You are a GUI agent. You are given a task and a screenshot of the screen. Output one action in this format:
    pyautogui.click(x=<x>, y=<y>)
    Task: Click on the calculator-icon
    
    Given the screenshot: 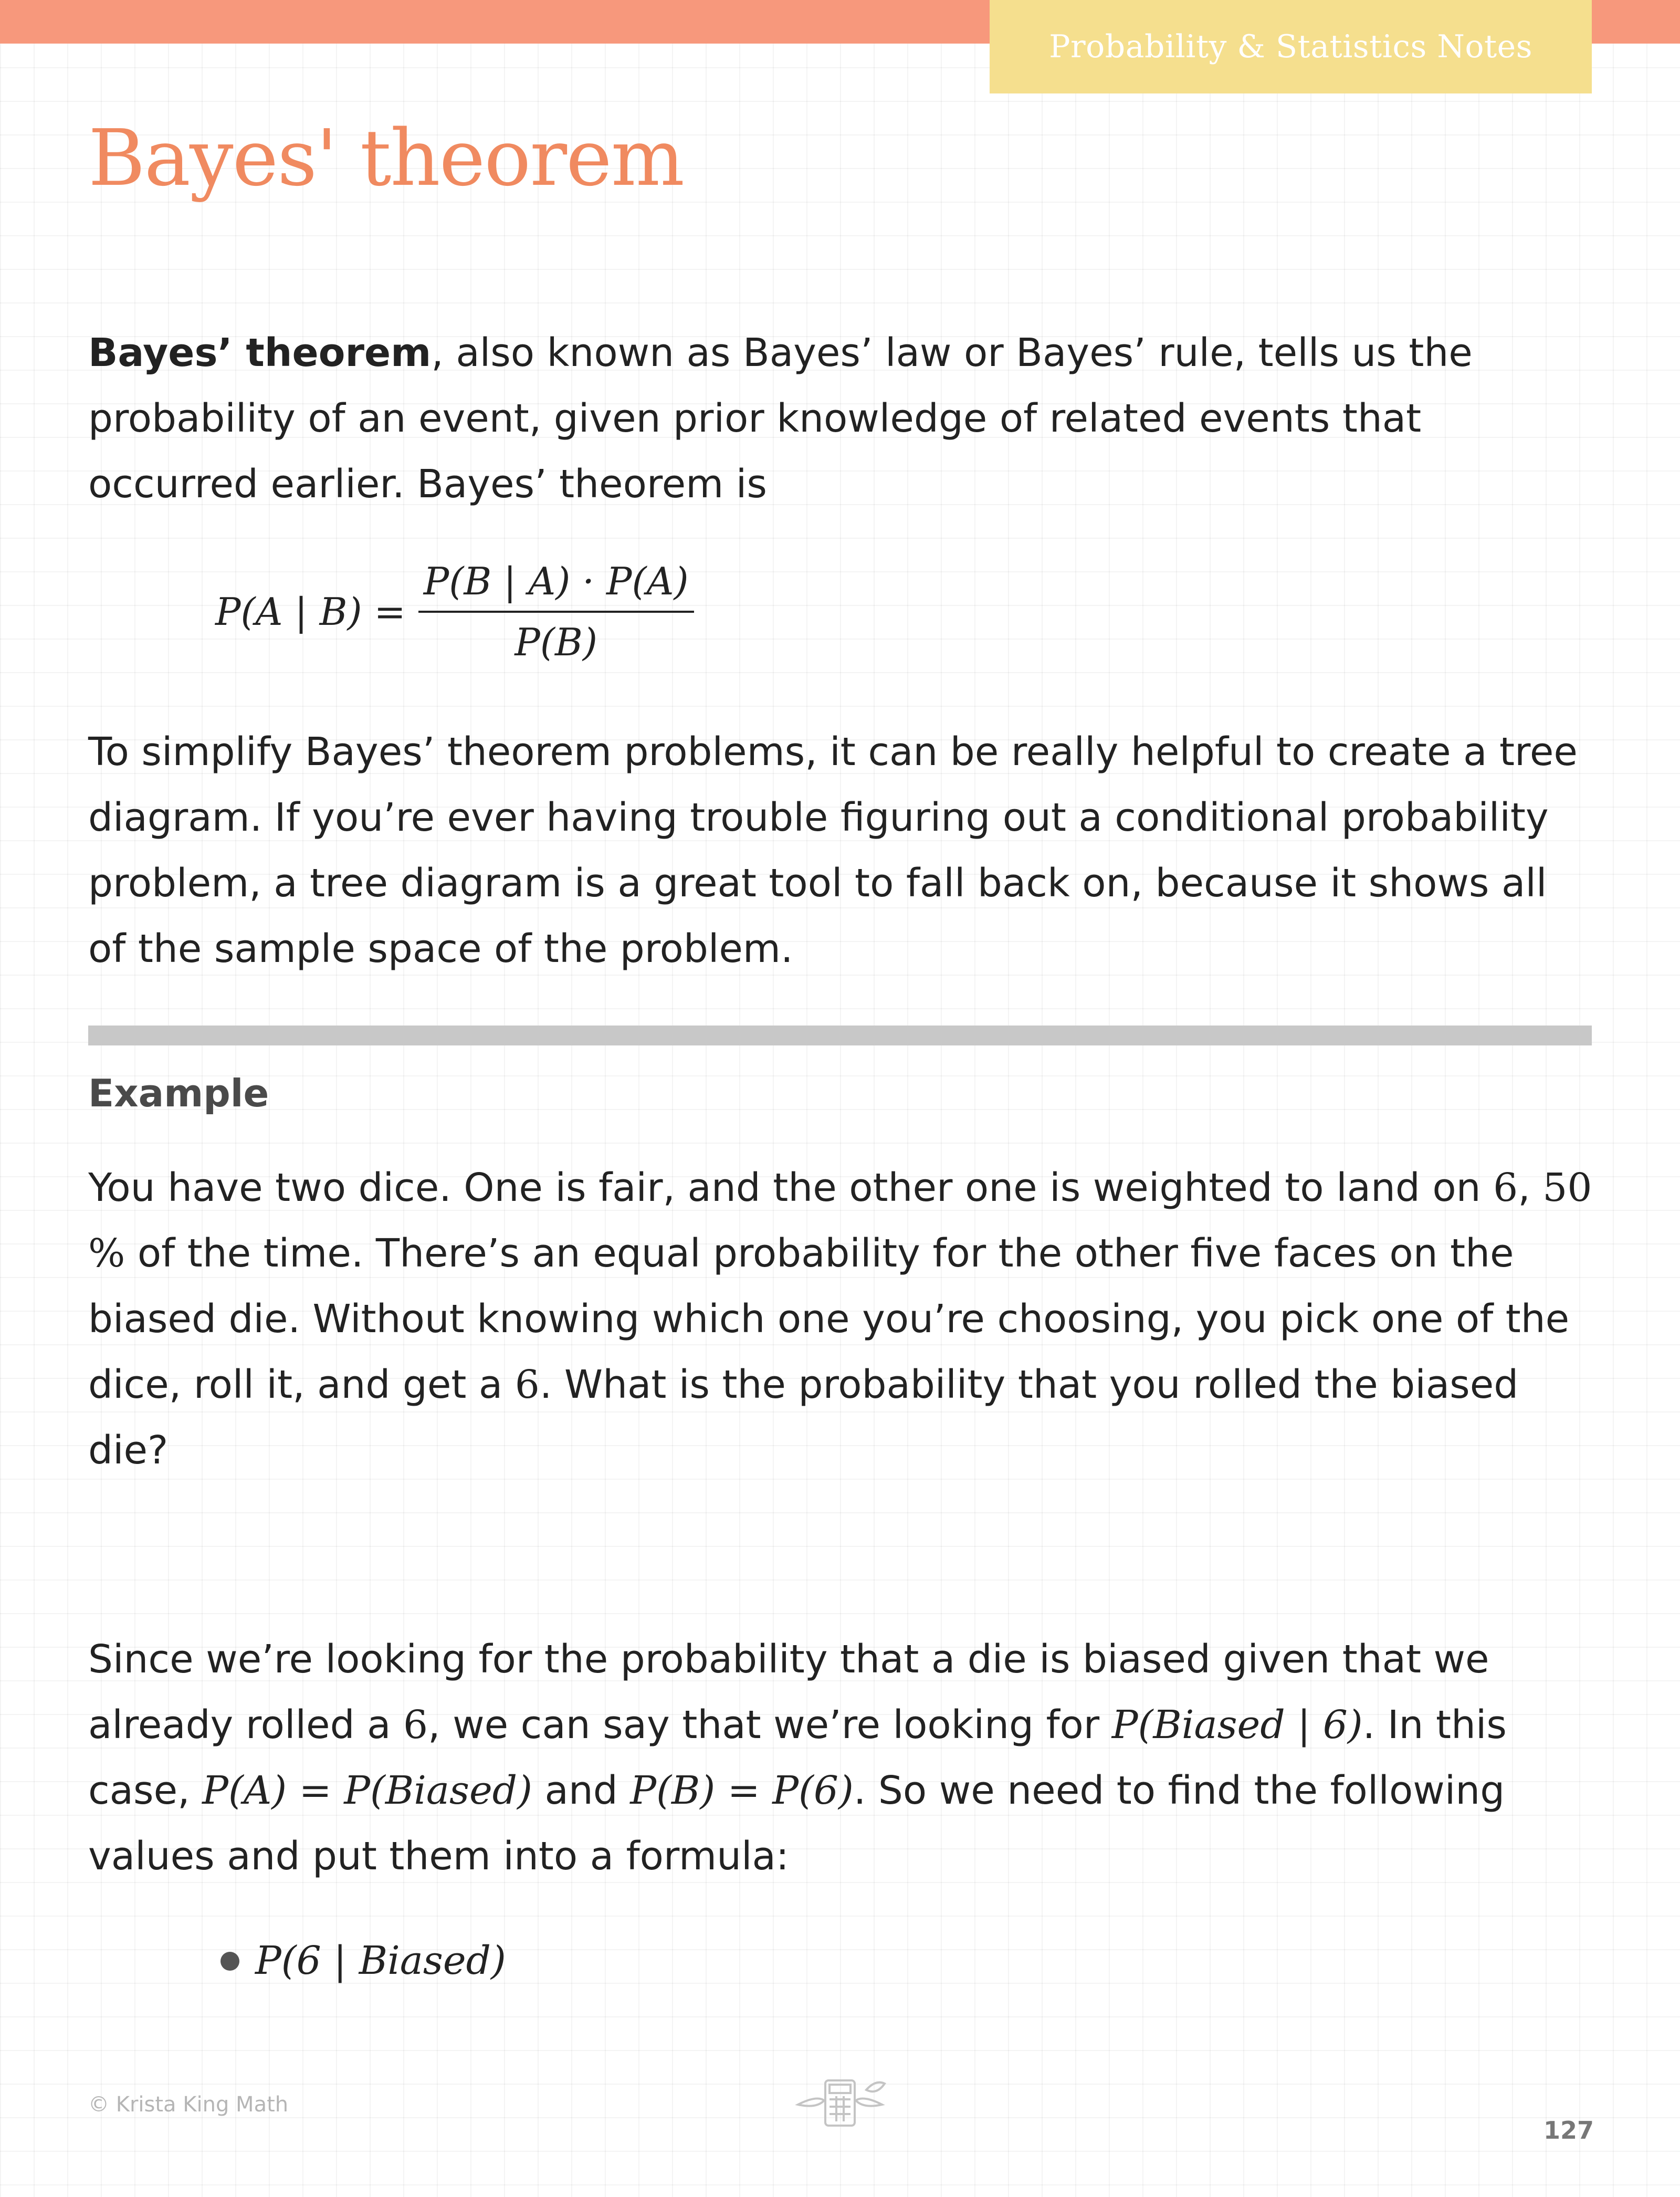 What is the action you would take?
    pyautogui.click(x=840, y=2103)
    